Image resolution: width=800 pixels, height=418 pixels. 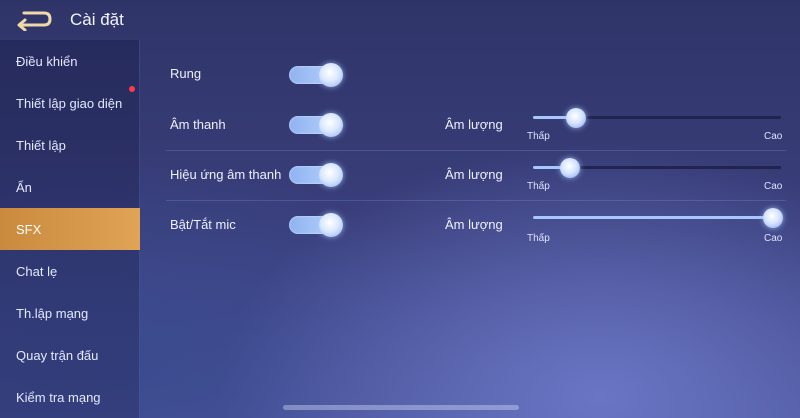 I want to click on sound-effects-volume-slider, so click(x=657, y=168).